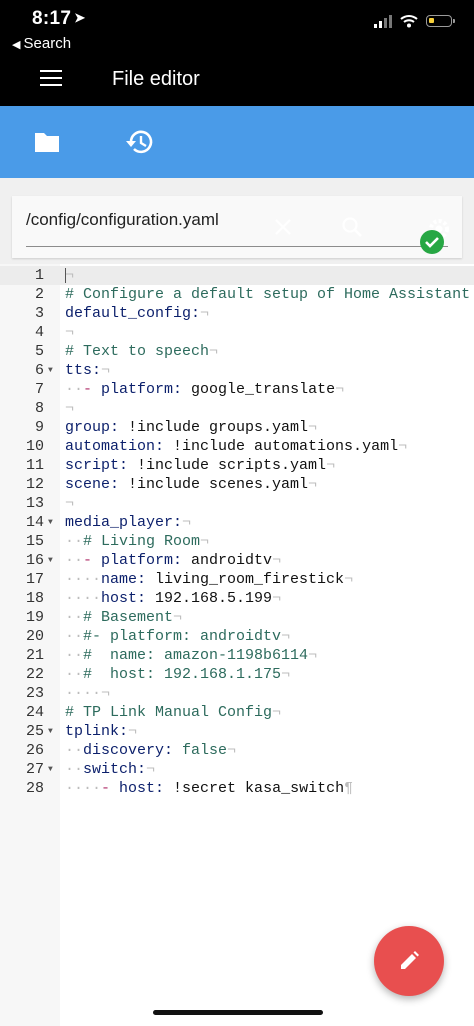 The width and height of the screenshot is (474, 1026). I want to click on code-line: 18 ····host: 192.168.5.199¬, so click(237, 598).